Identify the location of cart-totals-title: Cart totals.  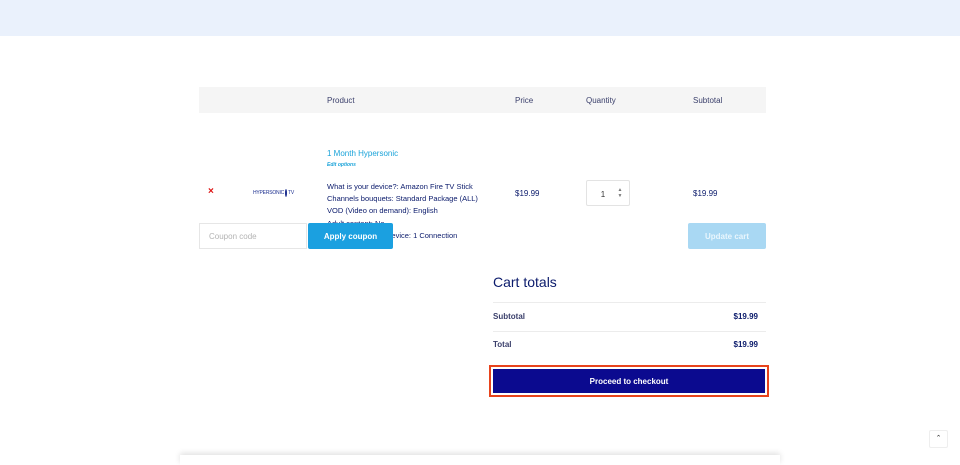
(525, 282).